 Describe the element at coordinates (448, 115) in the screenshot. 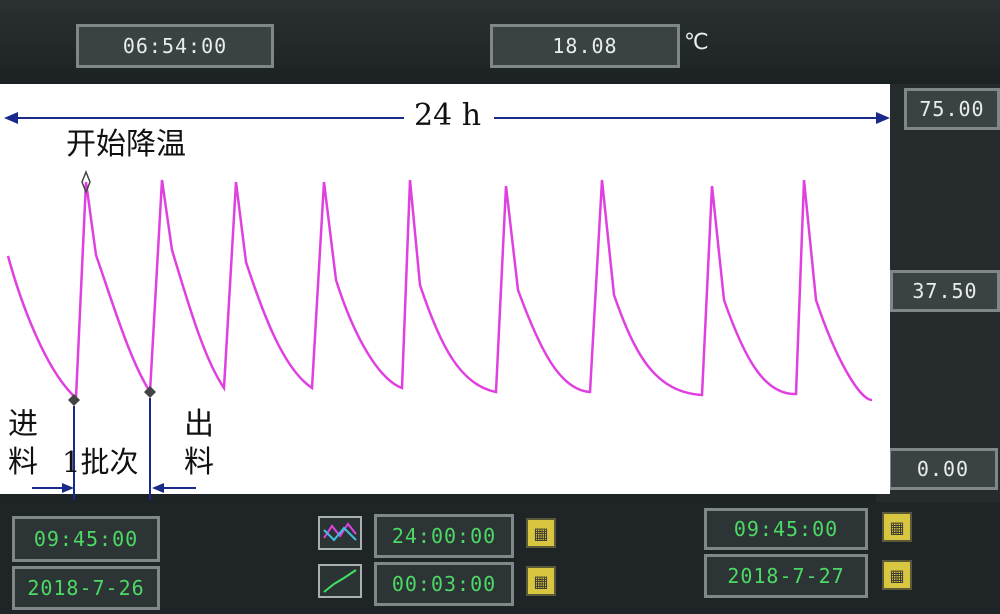

I see `span-label: 24 h` at that location.